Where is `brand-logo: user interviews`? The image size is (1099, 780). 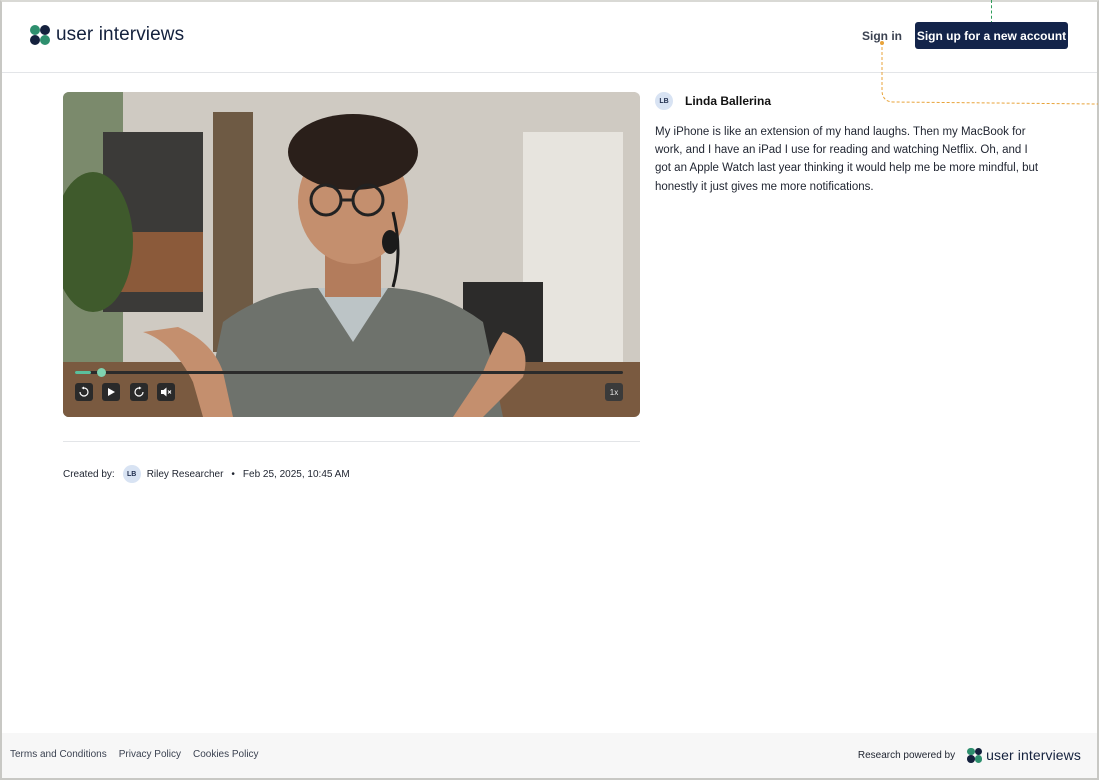
brand-logo: user interviews is located at coordinates (107, 35).